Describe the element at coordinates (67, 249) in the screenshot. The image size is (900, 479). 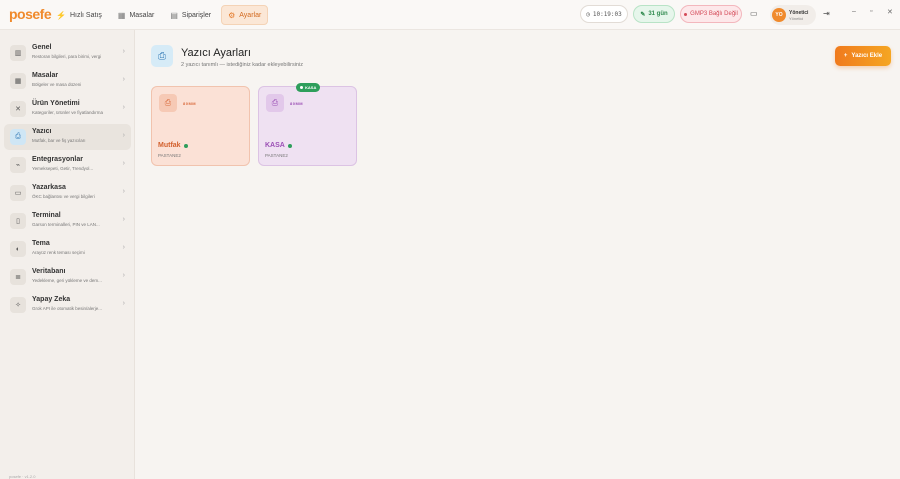
I see `sidebar-item-theme: ◐ Tema Arayüz renk teması seçimi ›` at that location.